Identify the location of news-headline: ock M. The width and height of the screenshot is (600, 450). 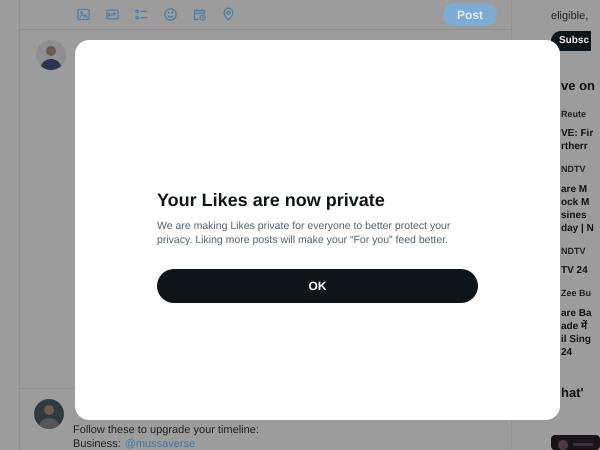
(578, 202).